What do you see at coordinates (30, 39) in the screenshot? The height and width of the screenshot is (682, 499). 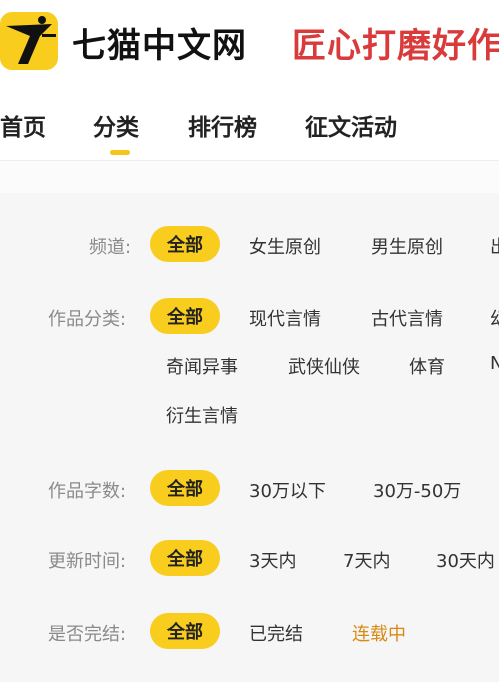 I see `seven-cats-logo` at bounding box center [30, 39].